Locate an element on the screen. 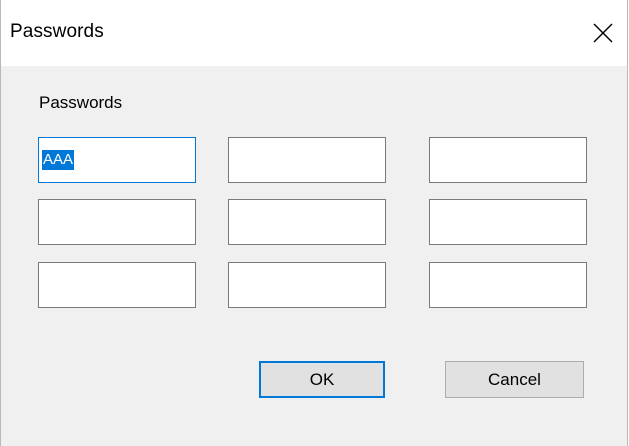  close-button is located at coordinates (603, 33).